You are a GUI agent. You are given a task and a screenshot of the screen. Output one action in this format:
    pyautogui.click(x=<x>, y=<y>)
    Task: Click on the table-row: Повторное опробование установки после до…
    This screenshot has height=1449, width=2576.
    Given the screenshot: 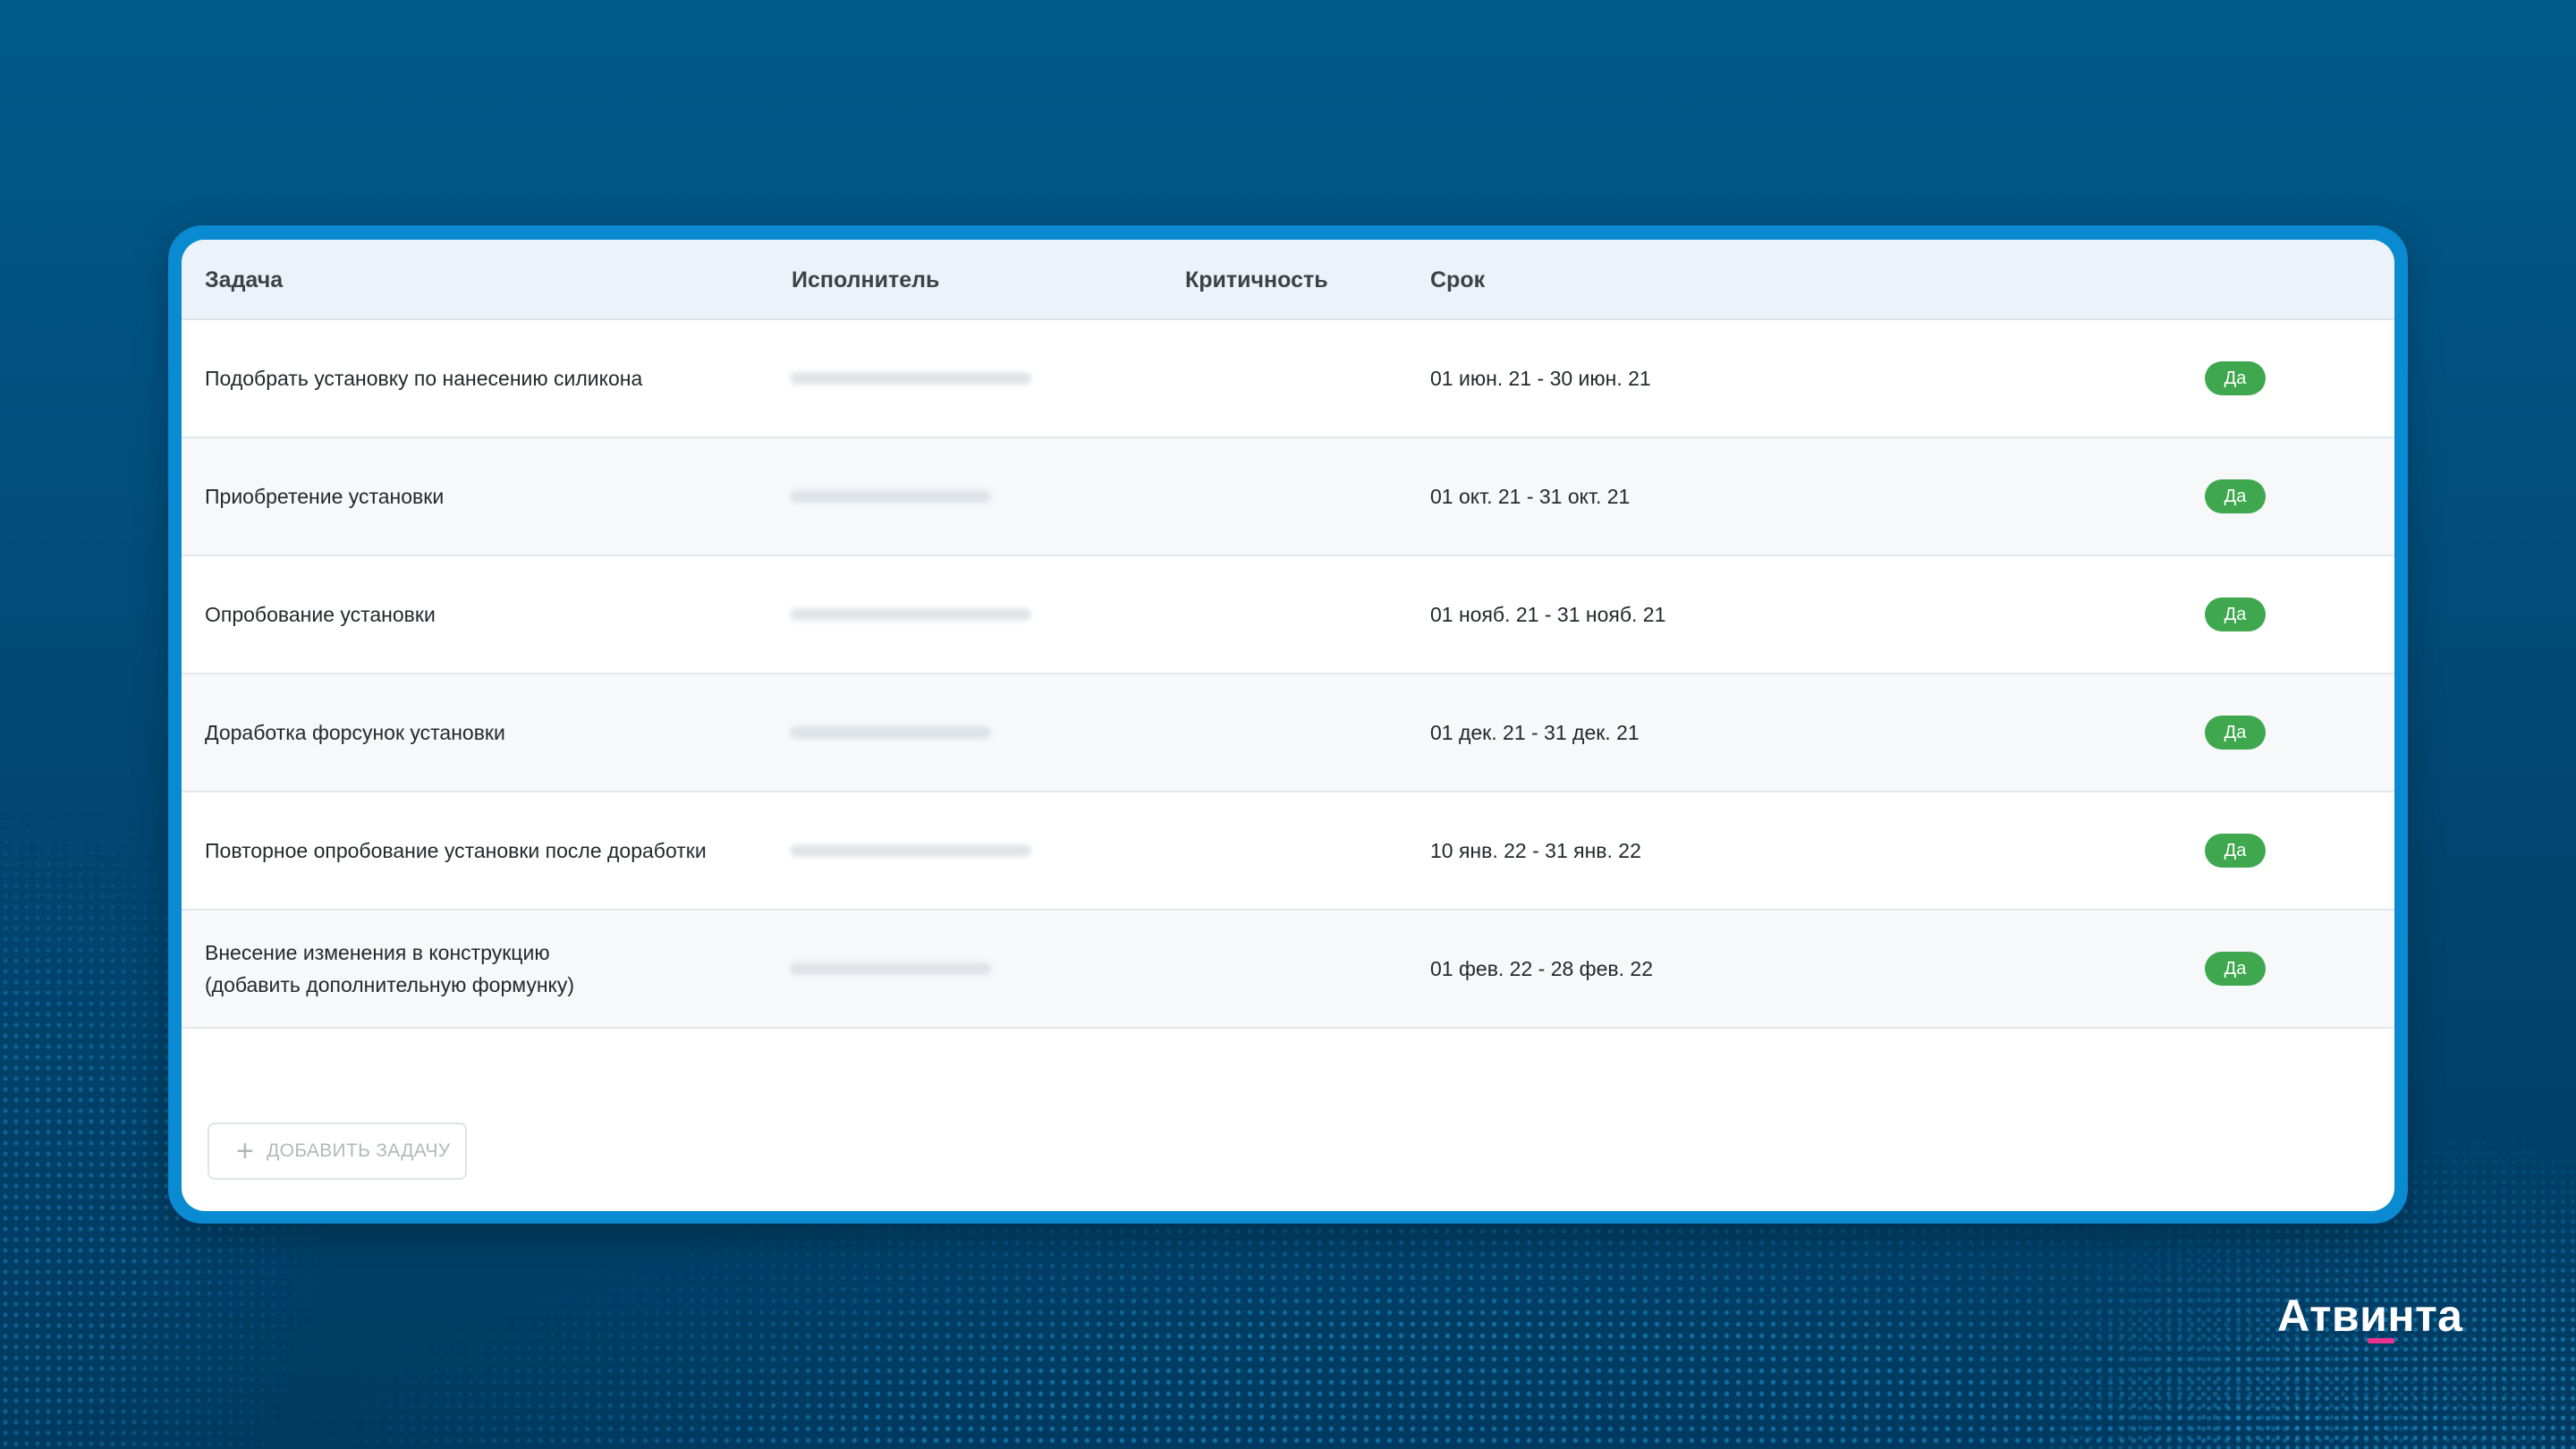 What is the action you would take?
    pyautogui.click(x=1288, y=851)
    